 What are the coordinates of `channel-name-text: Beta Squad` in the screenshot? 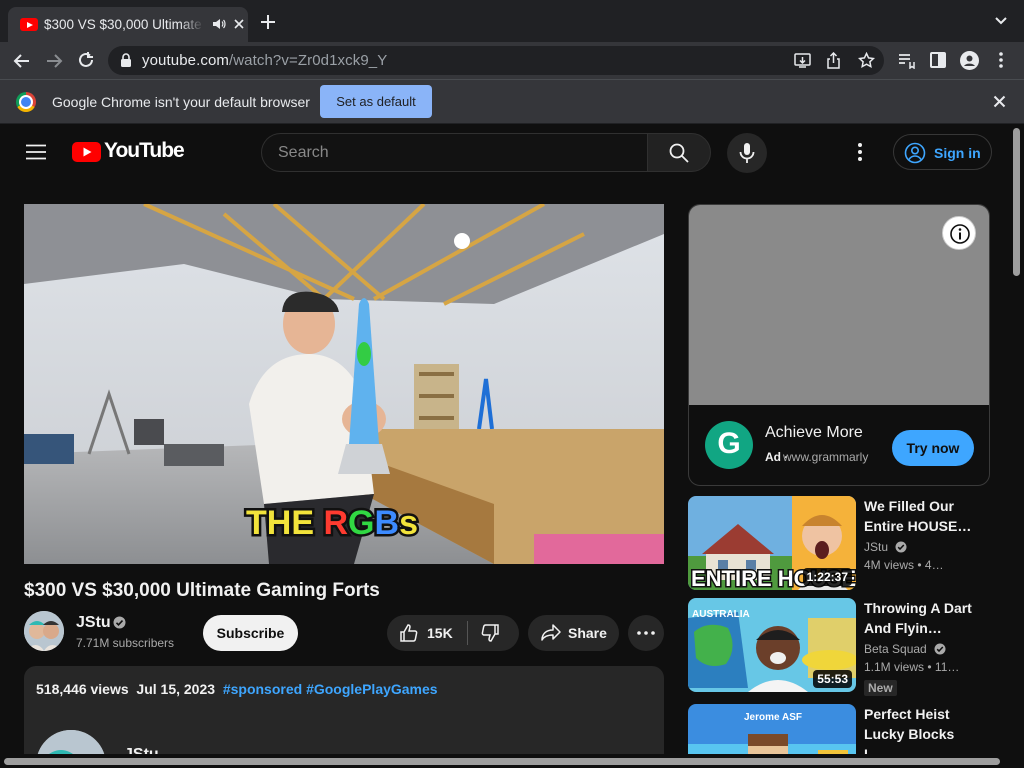 It's located at (895, 649).